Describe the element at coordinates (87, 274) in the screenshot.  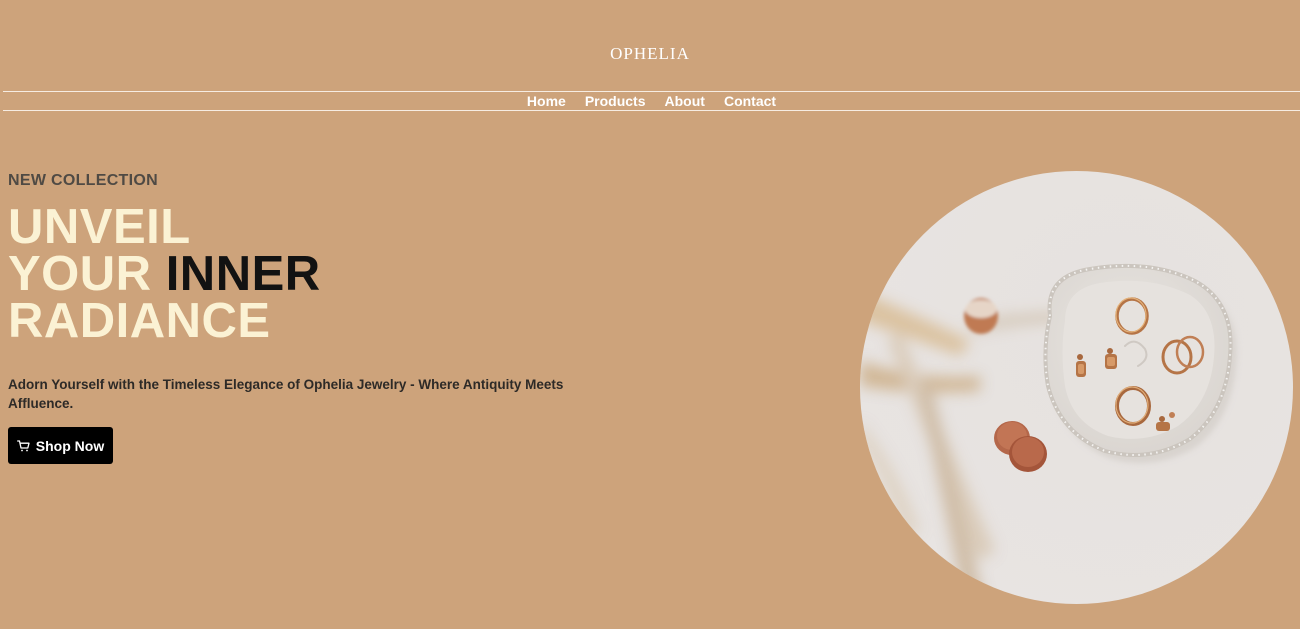
I see `headline-line-2-light: YOUR` at that location.